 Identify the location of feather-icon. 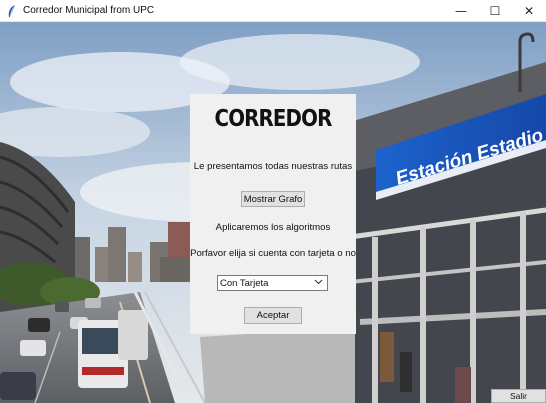
(12, 11).